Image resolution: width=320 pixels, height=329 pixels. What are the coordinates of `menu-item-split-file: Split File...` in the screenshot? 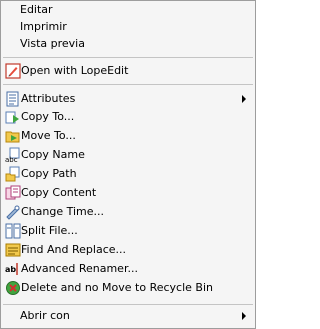 It's located at (128, 231).